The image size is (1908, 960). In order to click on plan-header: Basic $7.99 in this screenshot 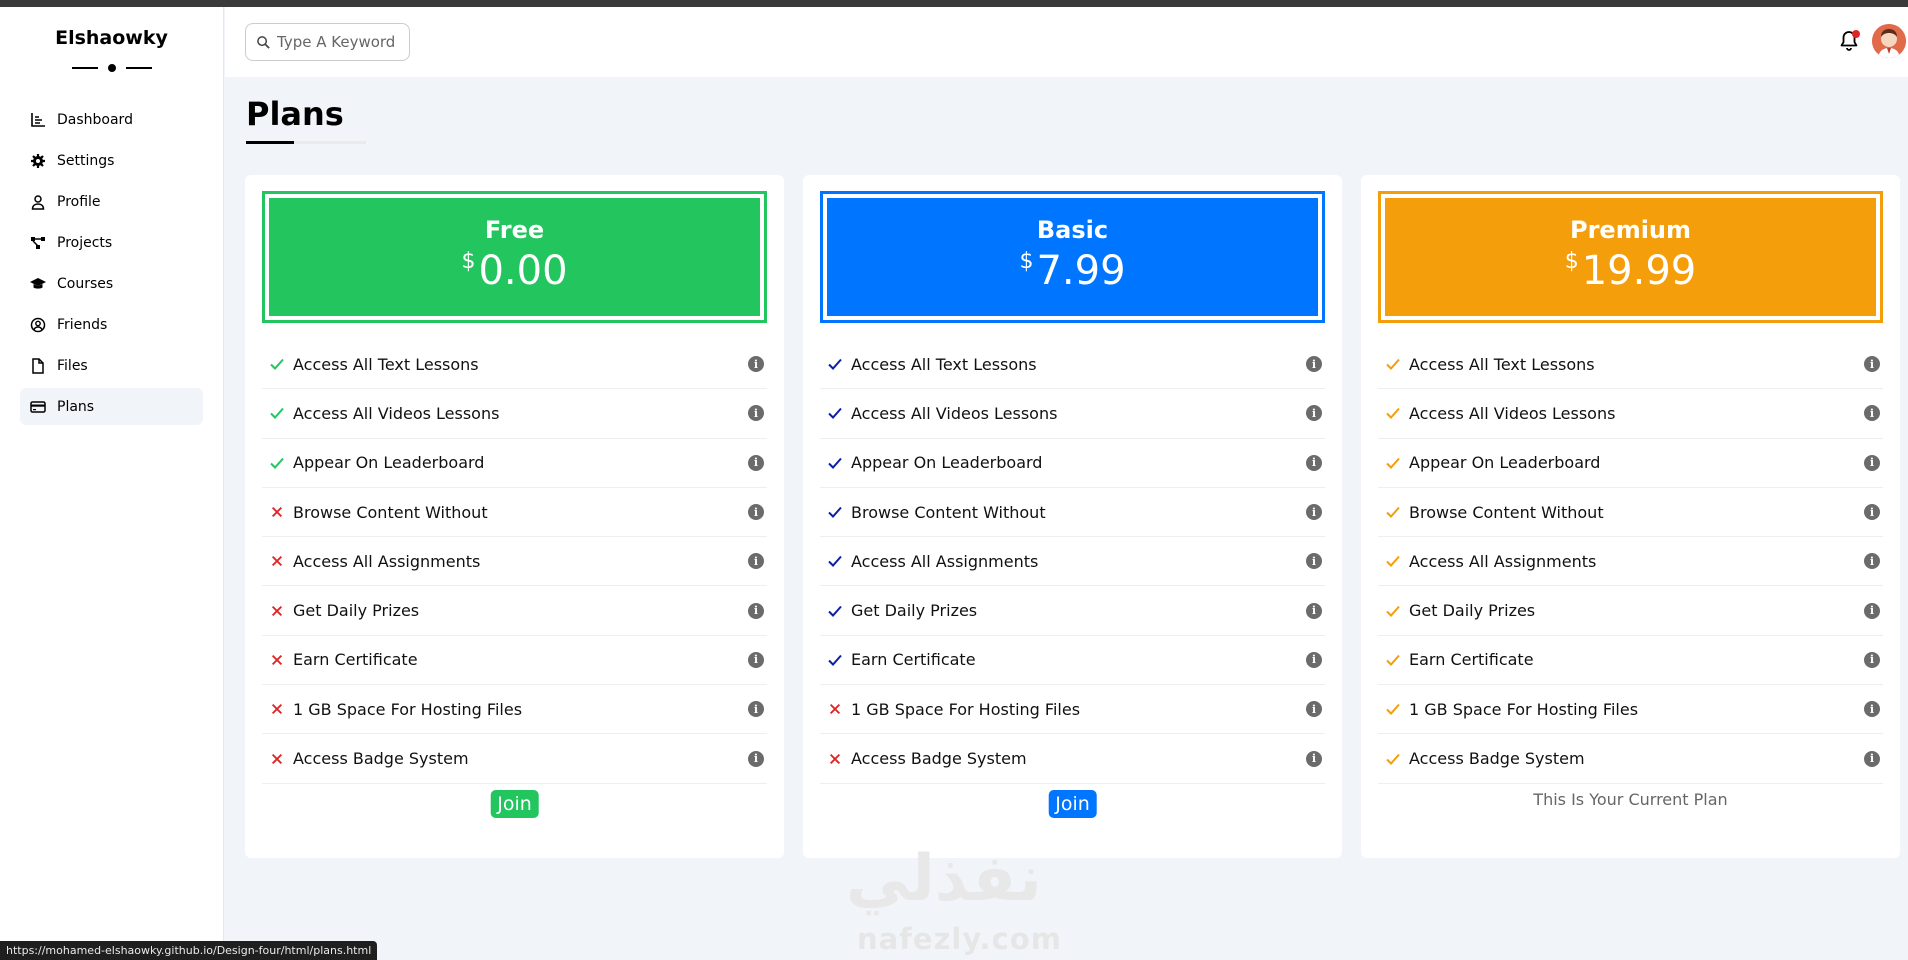, I will do `click(1072, 257)`.